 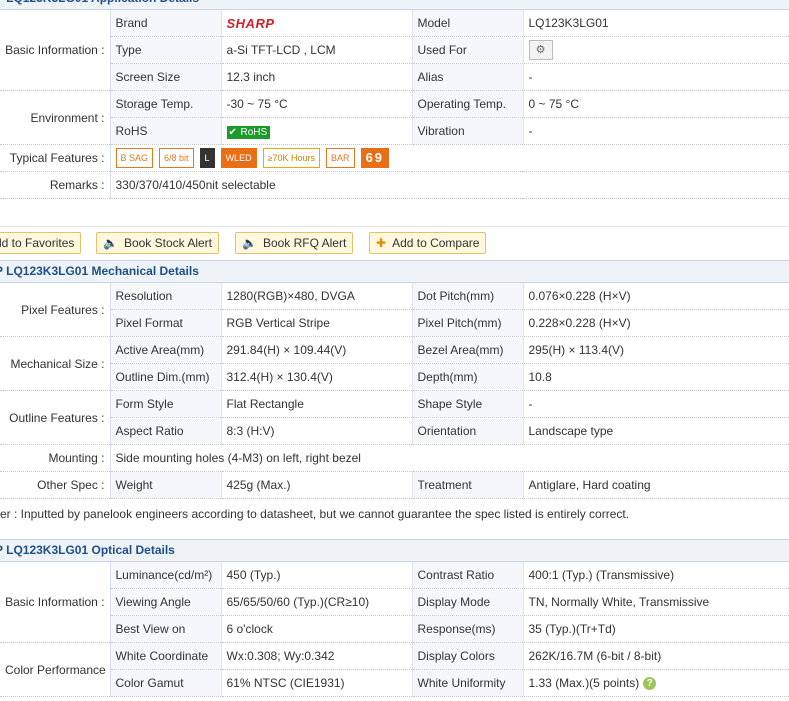 I want to click on spec-label: Form Style, so click(x=166, y=404).